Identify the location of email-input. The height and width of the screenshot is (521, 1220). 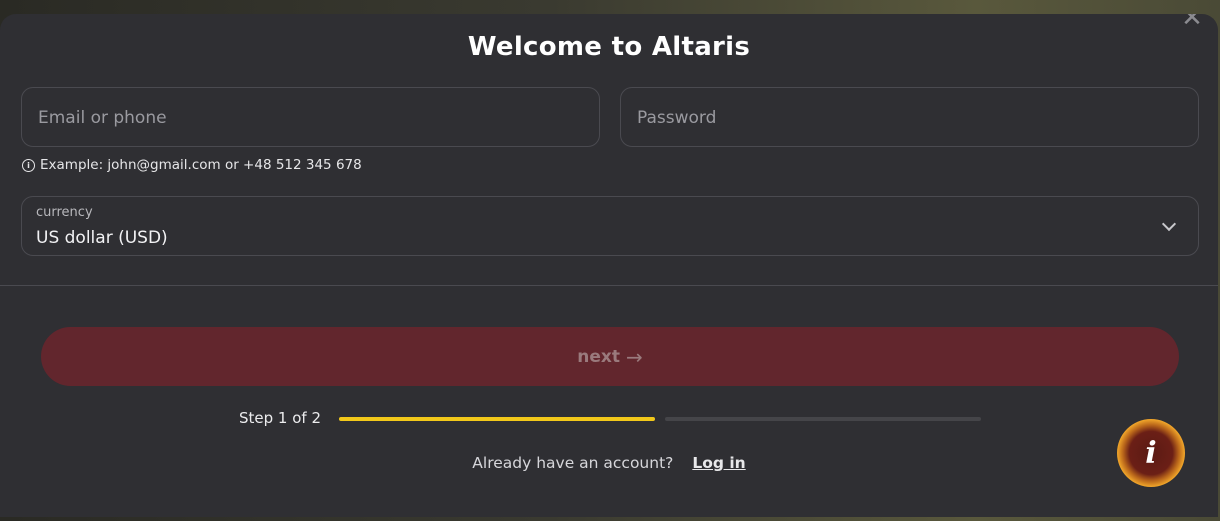
(312, 118).